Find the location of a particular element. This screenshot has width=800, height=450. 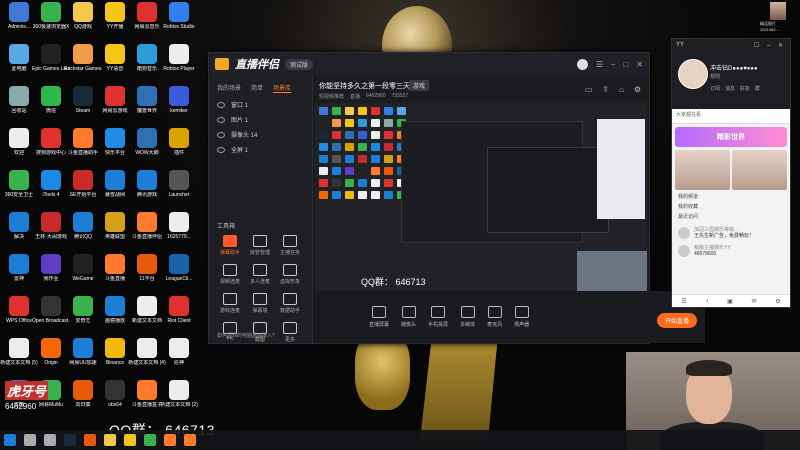

tab-simple: 简单 is located at coordinates (257, 88).